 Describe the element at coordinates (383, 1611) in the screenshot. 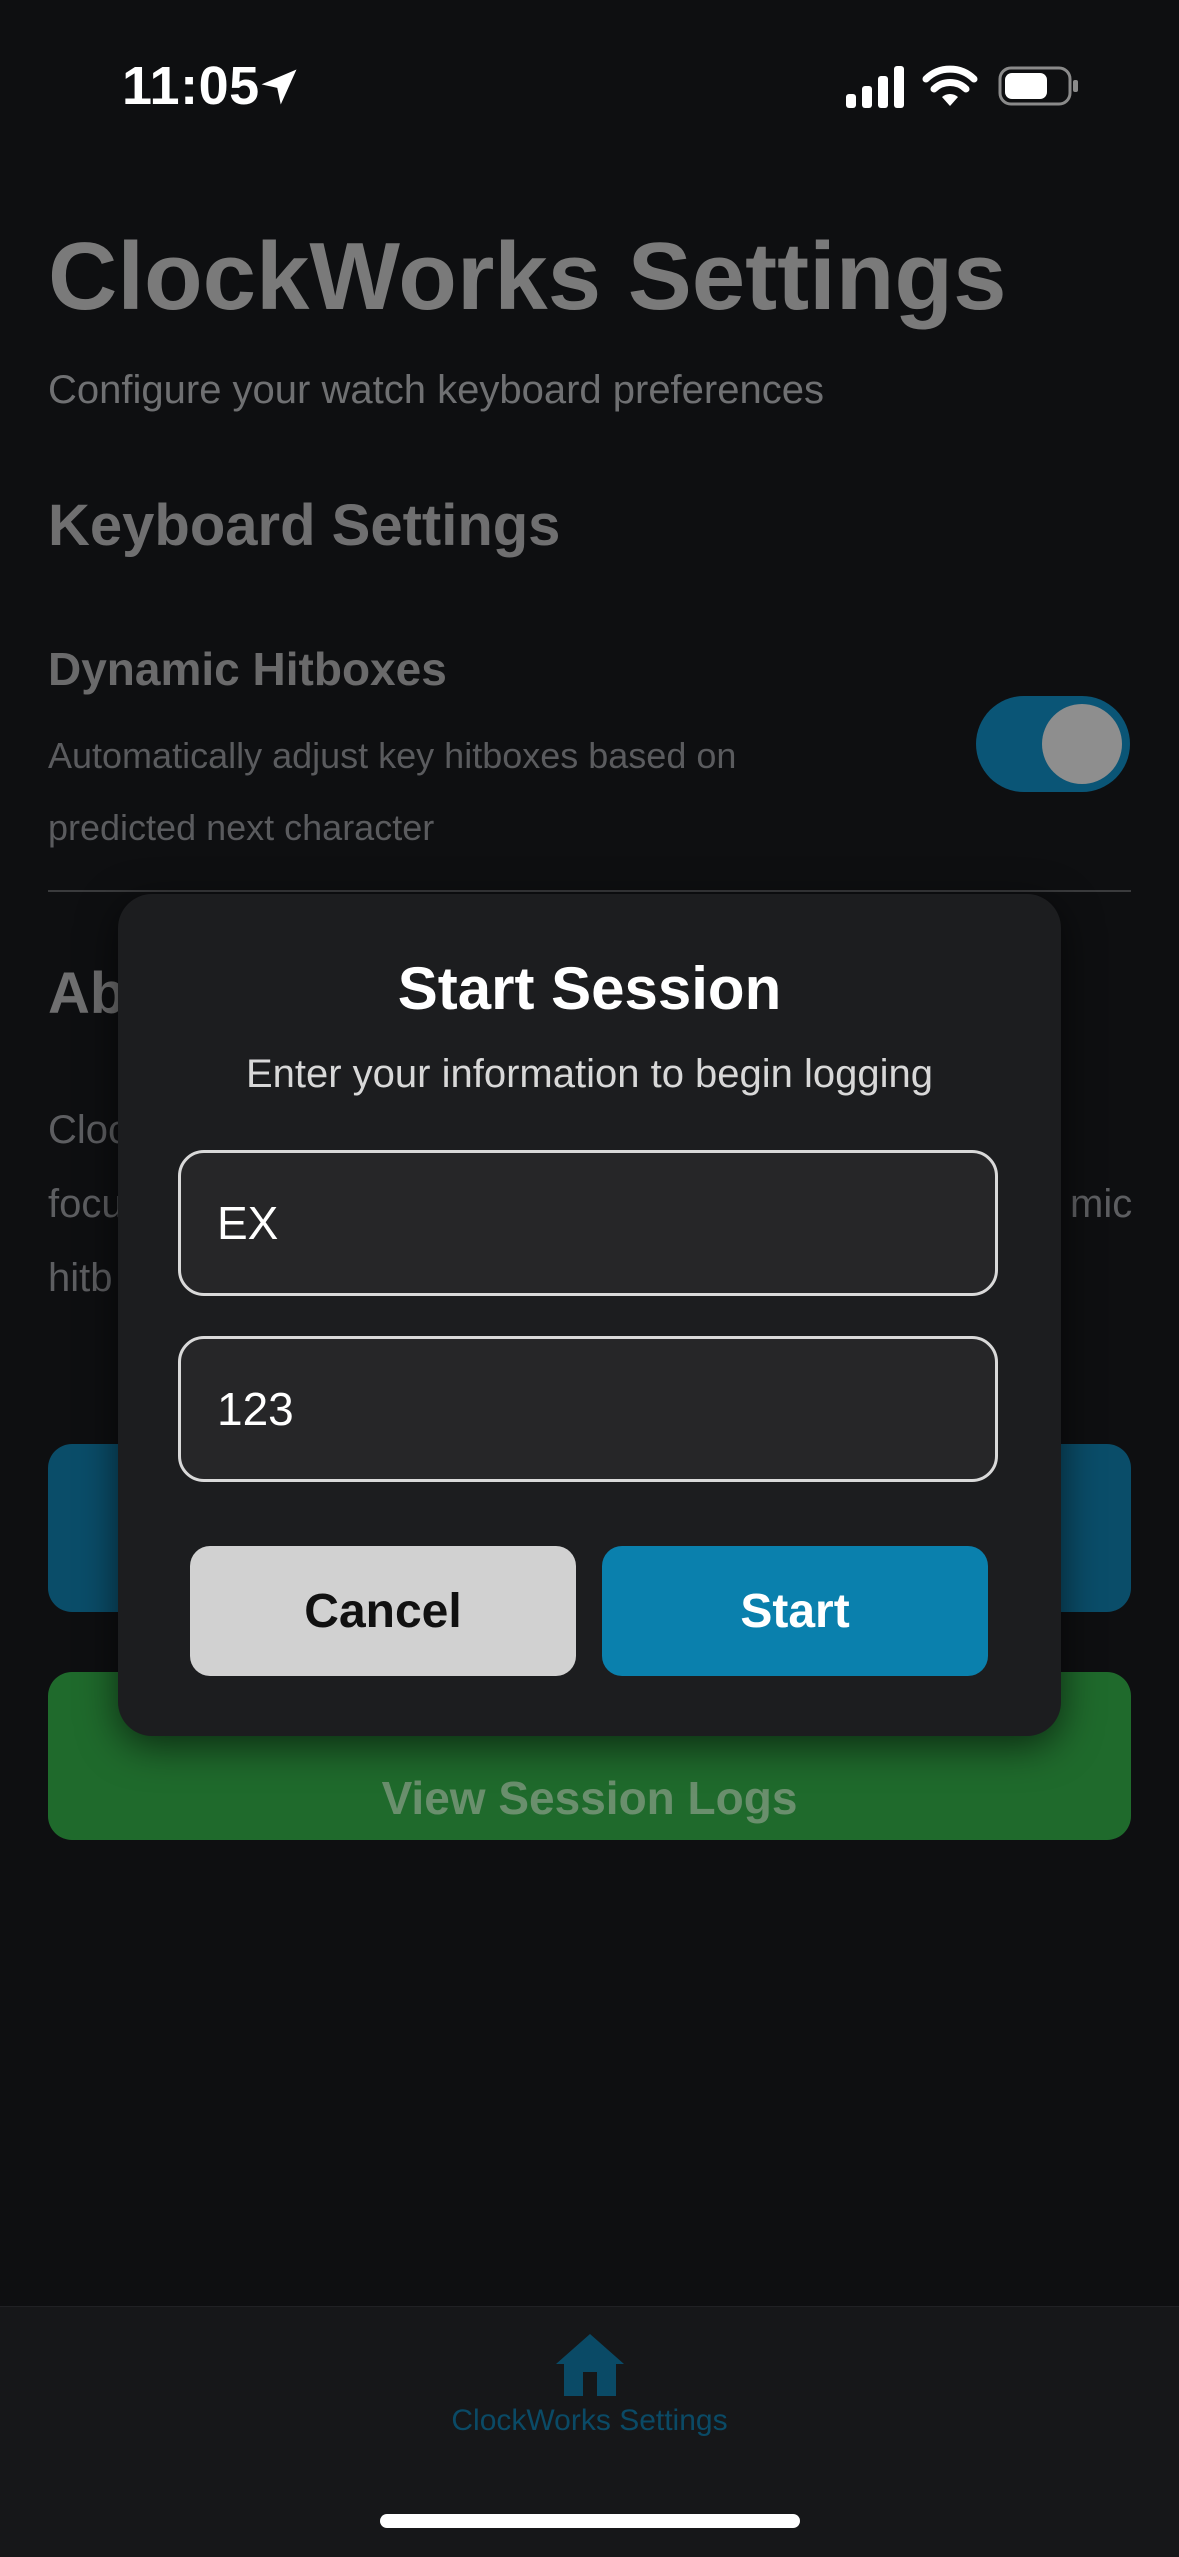

I see `cancel-button: Cancel` at that location.